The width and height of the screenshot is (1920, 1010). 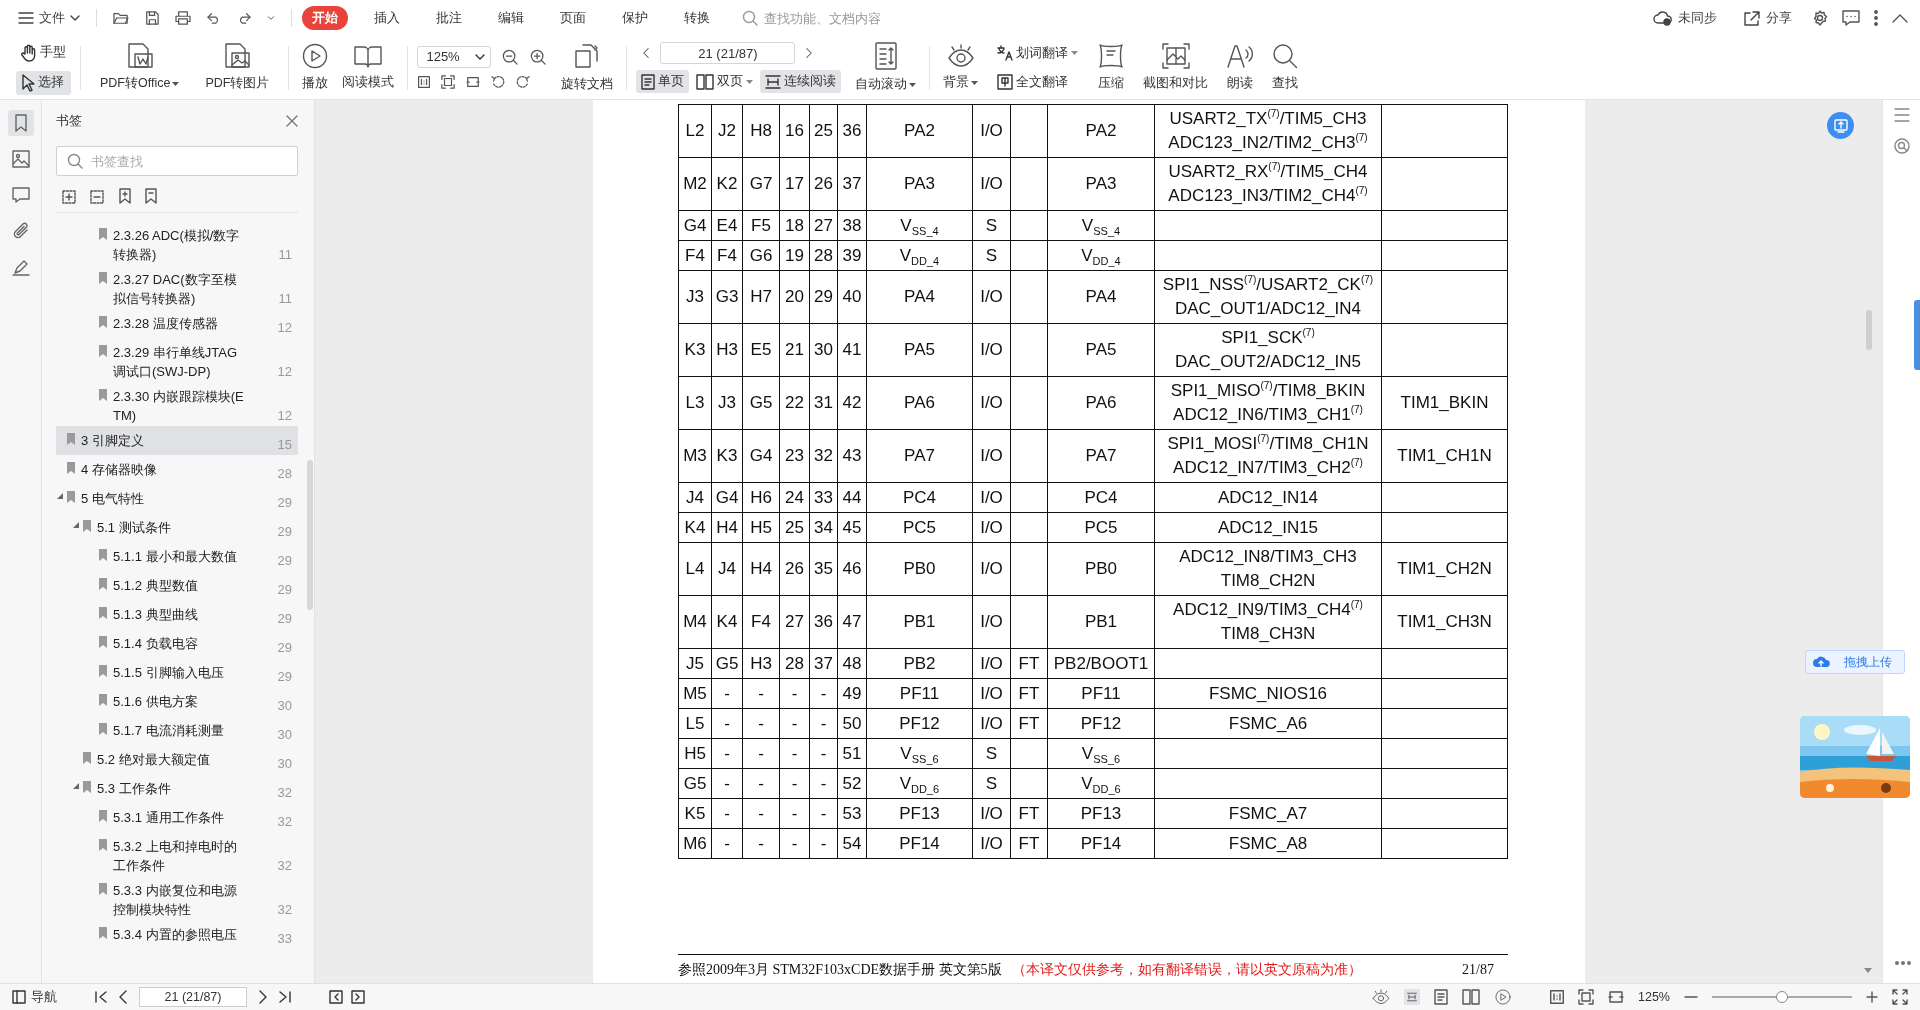 I want to click on first-page-icon, so click(x=101, y=997).